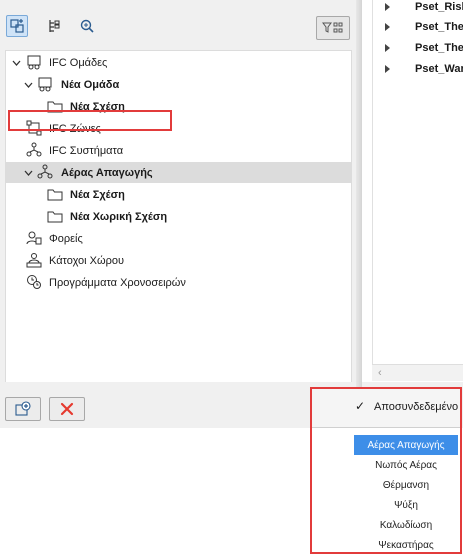  What do you see at coordinates (34, 260) in the screenshot?
I see `occupant-icon` at bounding box center [34, 260].